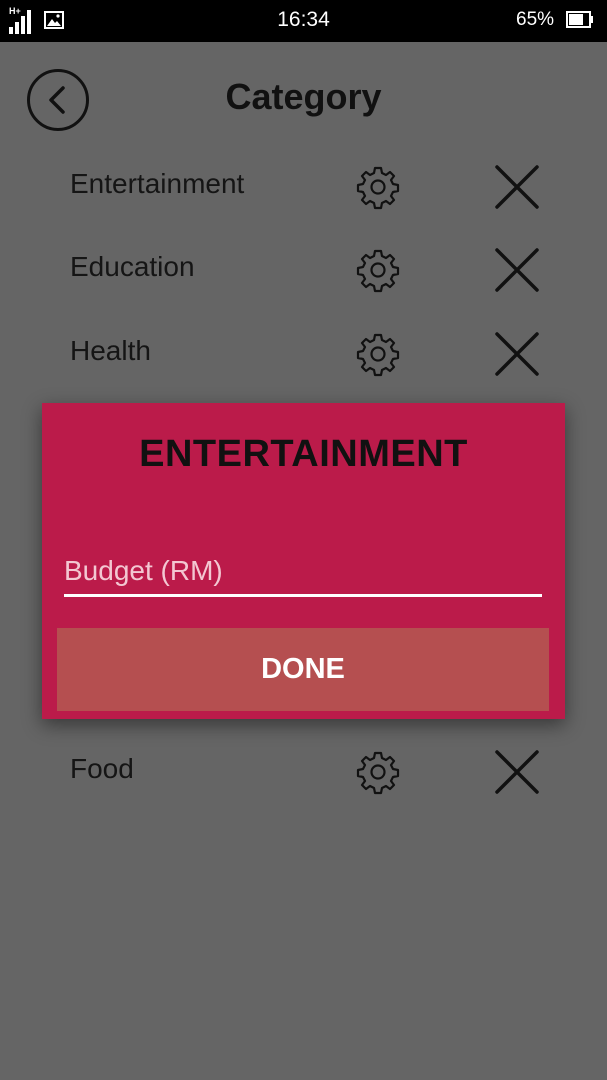 The image size is (607, 1080). I want to click on battery-percent: 65%, so click(535, 19).